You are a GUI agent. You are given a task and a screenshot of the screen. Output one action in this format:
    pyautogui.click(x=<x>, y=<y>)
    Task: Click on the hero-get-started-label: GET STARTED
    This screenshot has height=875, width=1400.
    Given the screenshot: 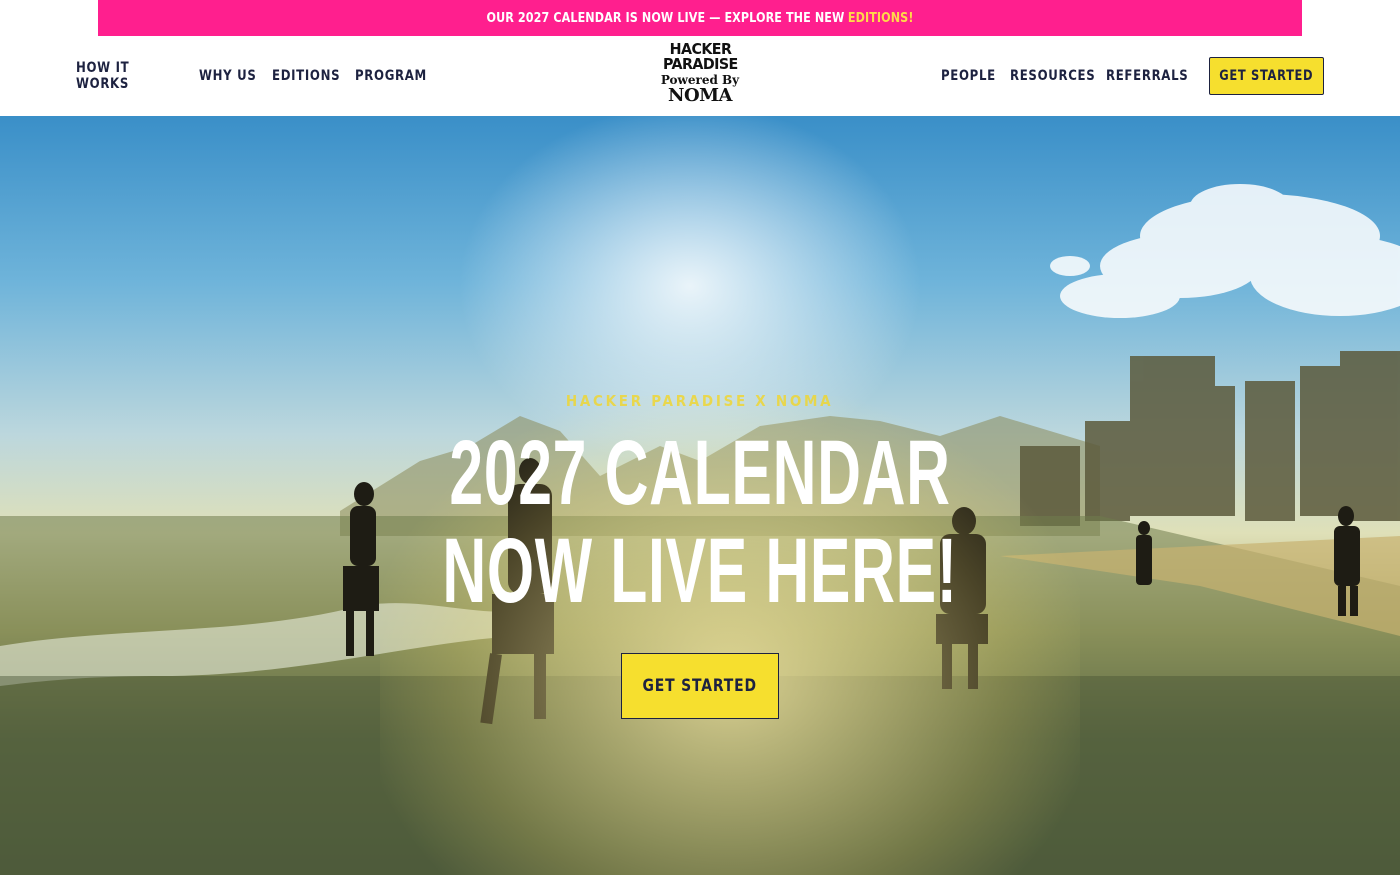 What is the action you would take?
    pyautogui.click(x=700, y=686)
    